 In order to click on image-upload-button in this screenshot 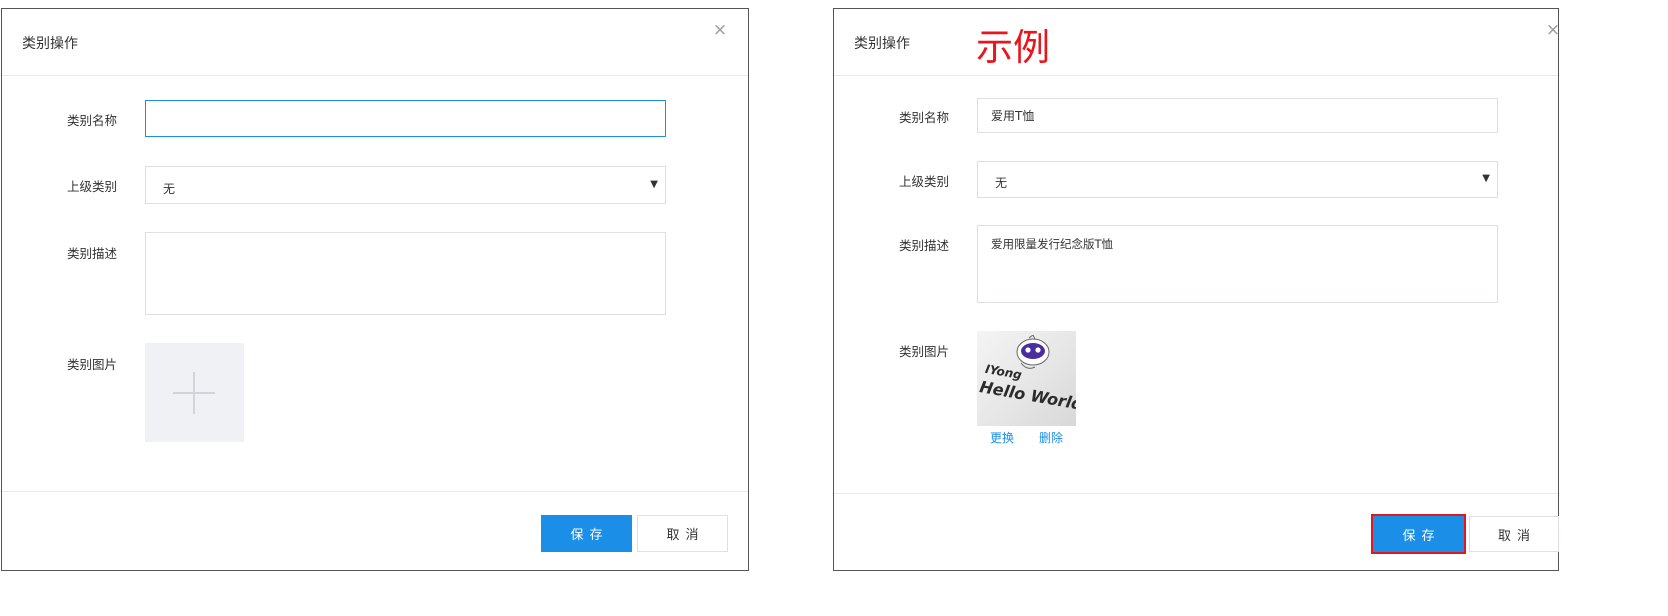, I will do `click(194, 392)`.